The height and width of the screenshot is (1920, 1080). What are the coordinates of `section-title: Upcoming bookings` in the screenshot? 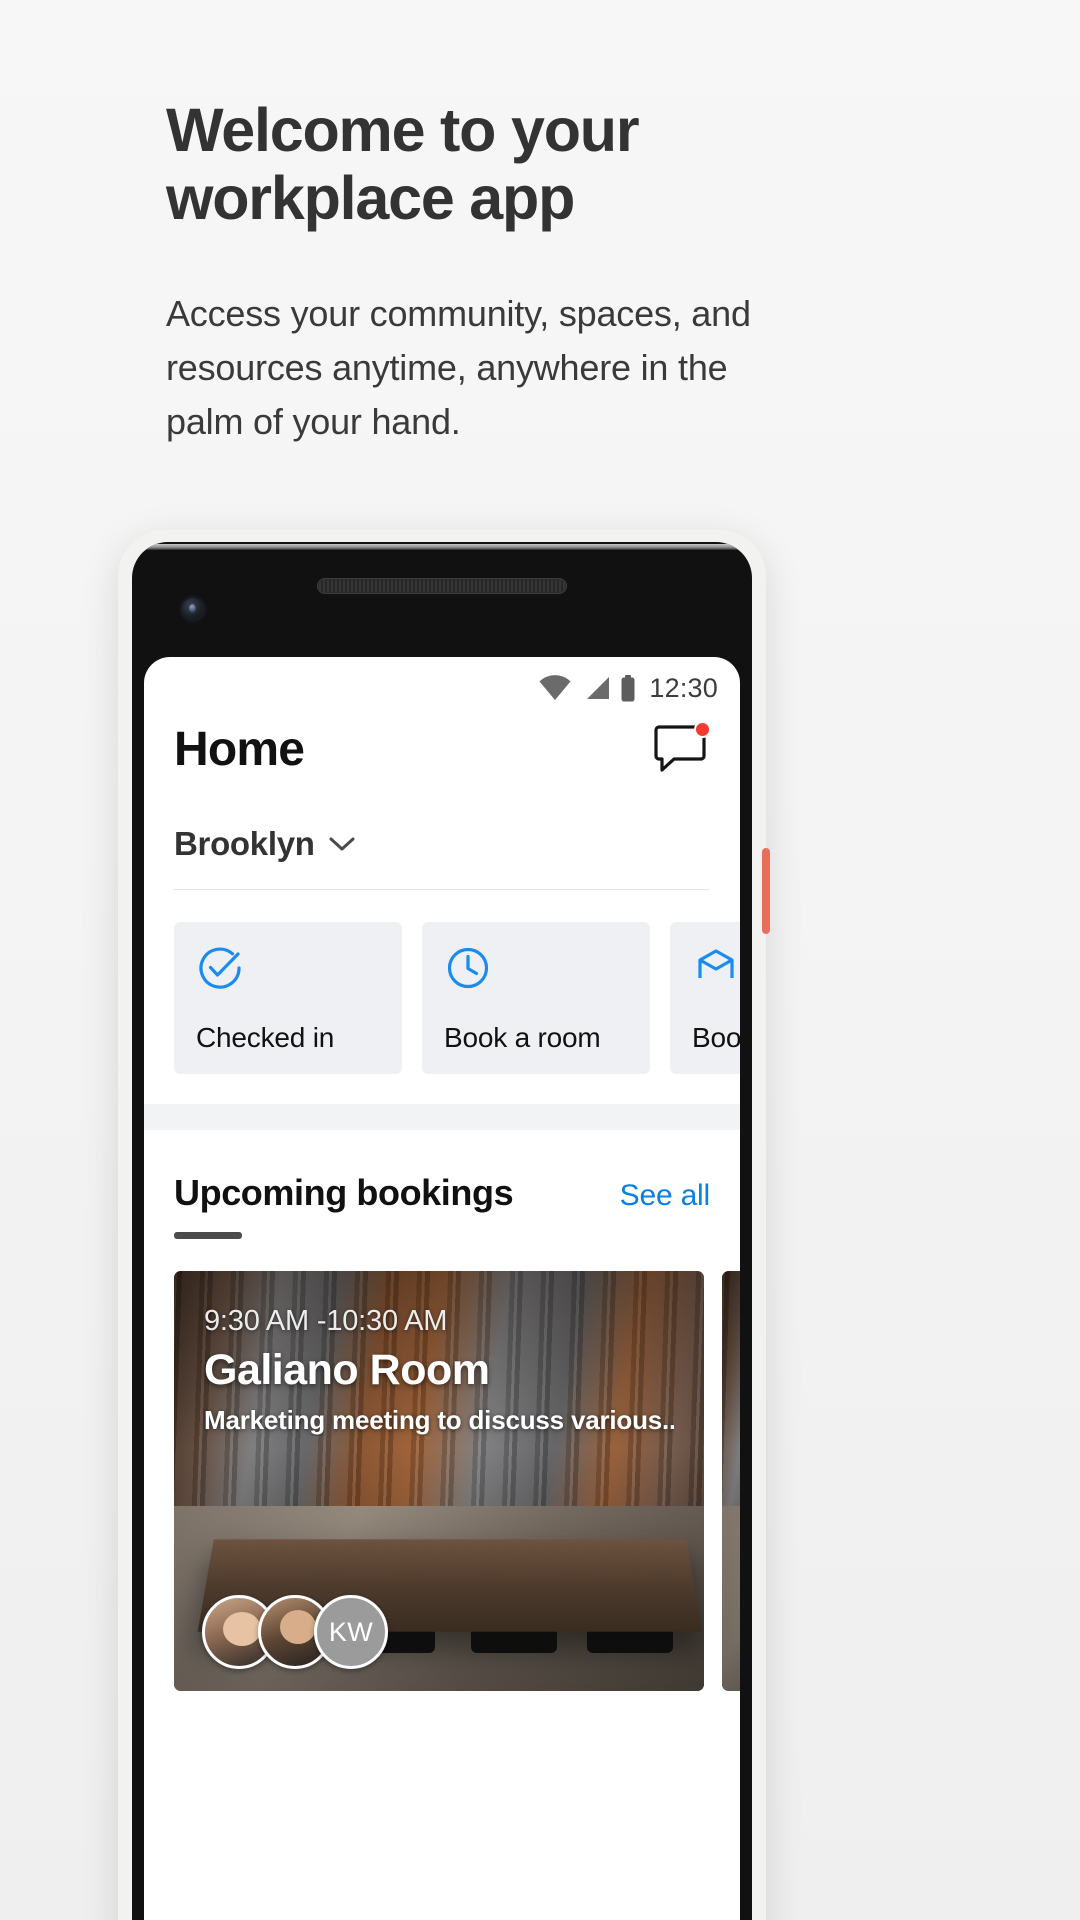 It's located at (344, 1192).